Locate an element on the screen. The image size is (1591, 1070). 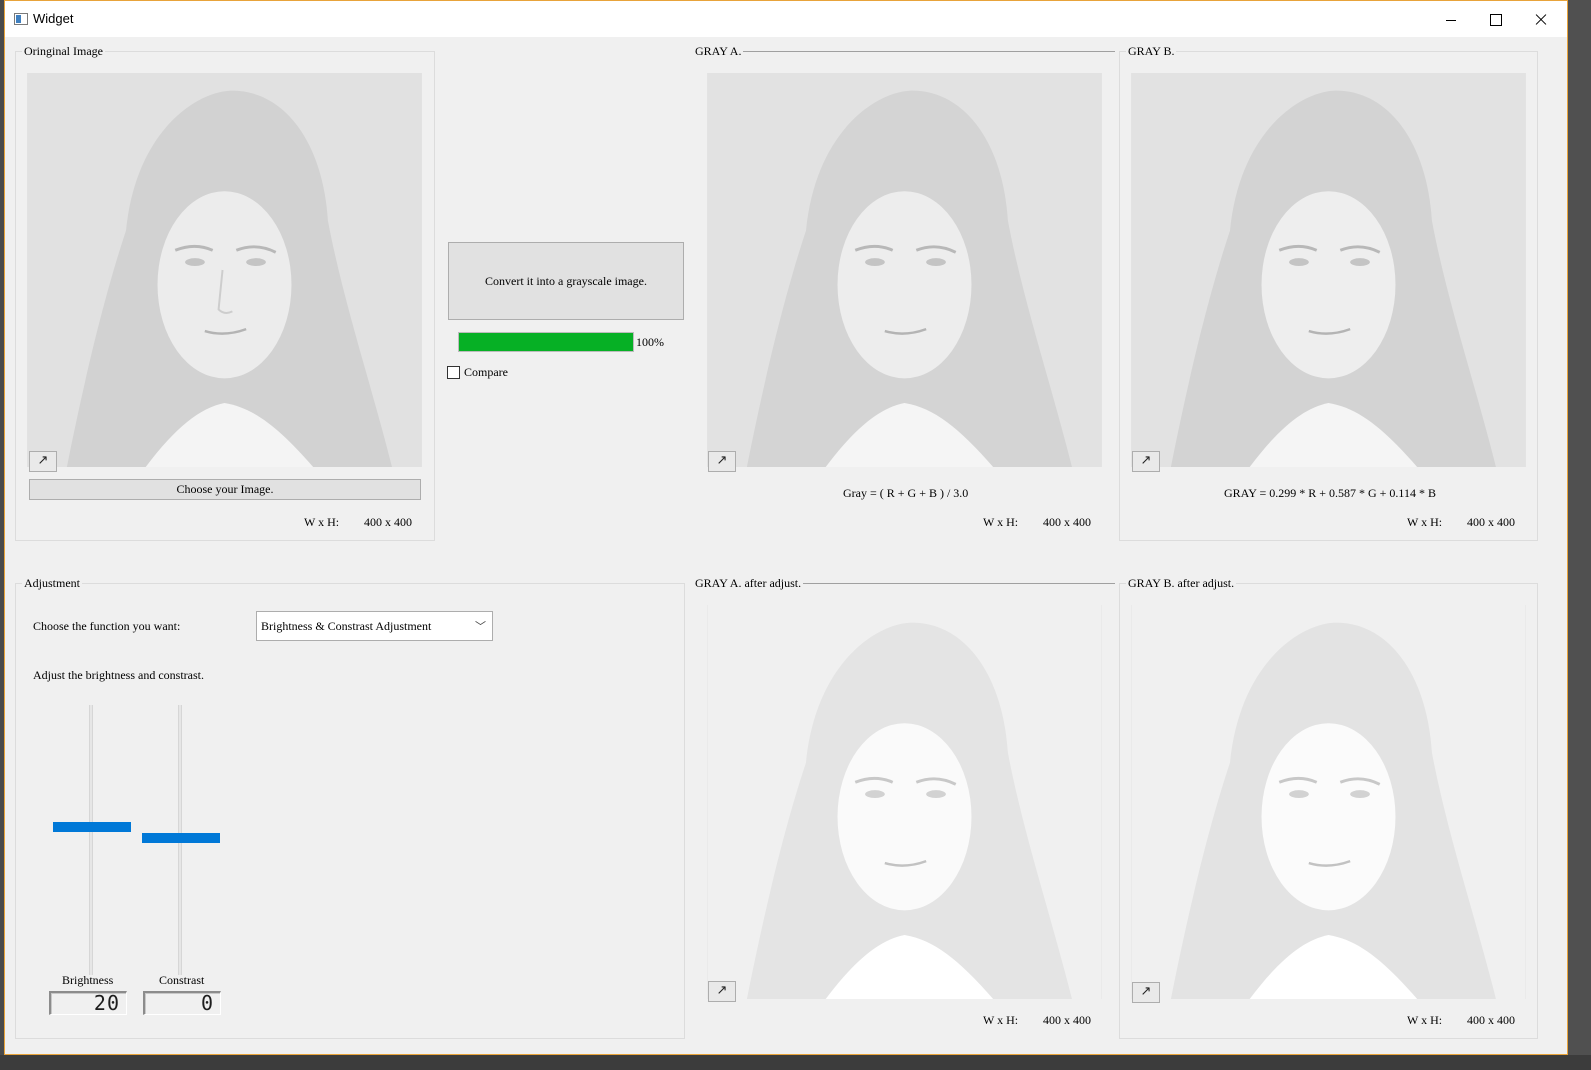
background-desktop-bottom is located at coordinates (795, 1062).